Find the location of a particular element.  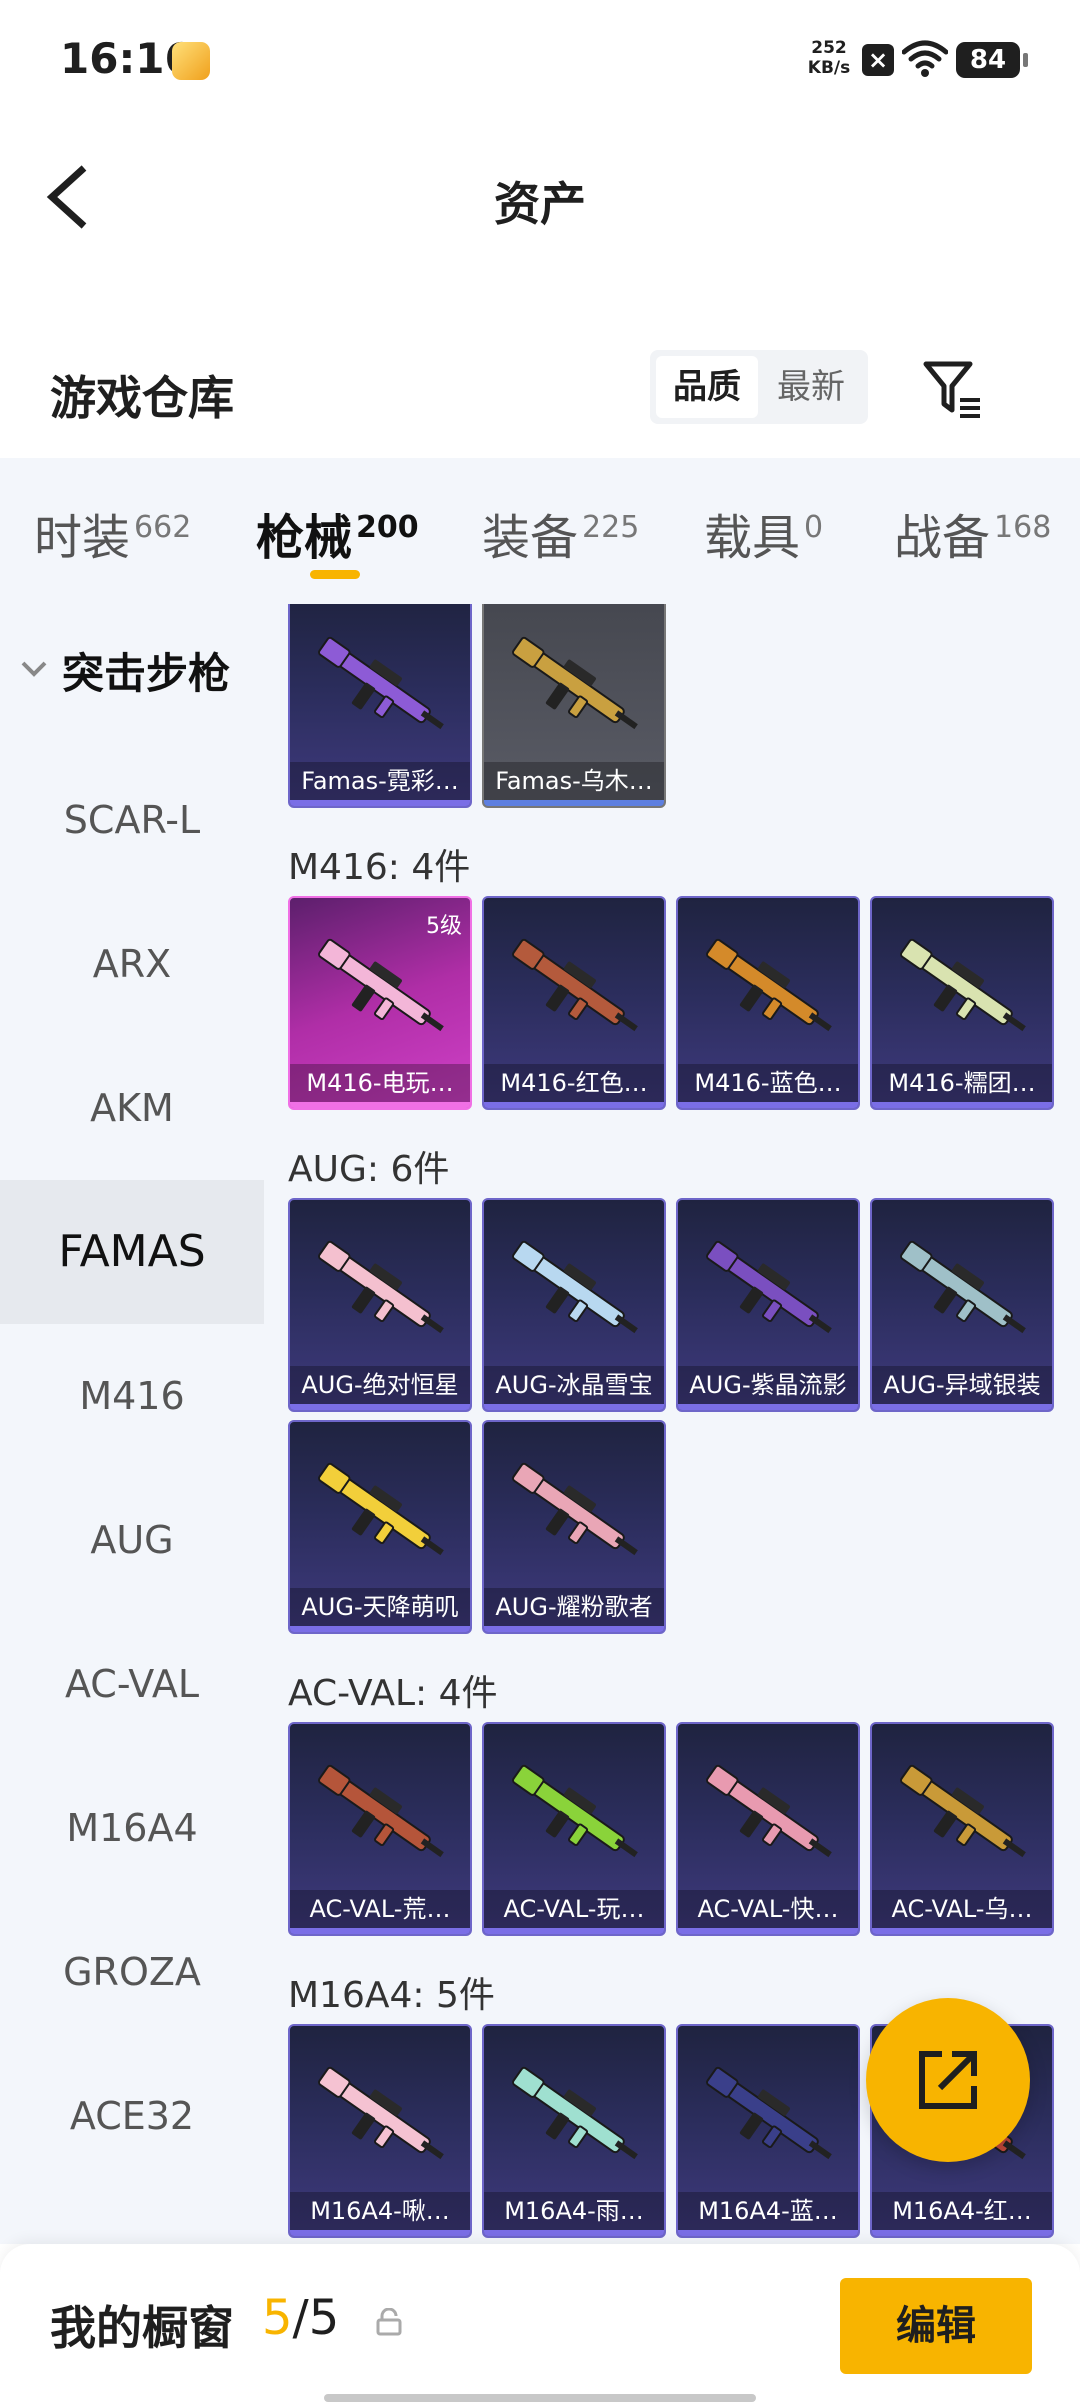

weapon-card: AUG-紫晶流影 is located at coordinates (768, 1305).